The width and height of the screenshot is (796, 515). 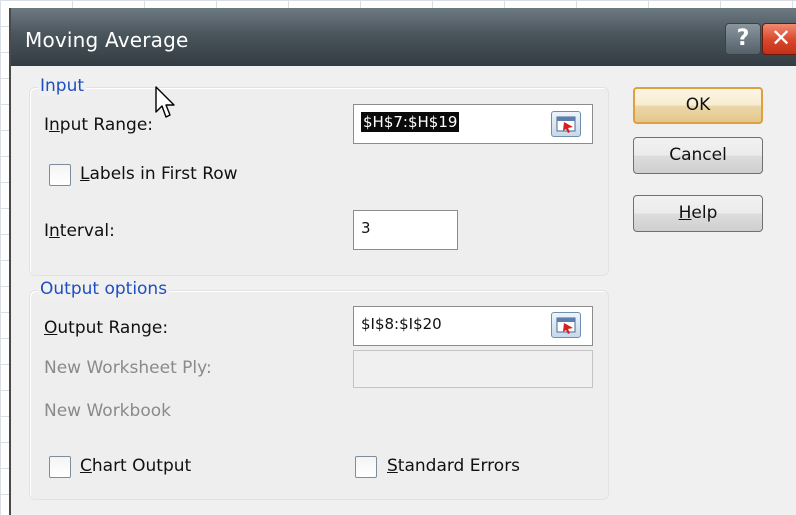 I want to click on close-button: ✕, so click(x=779, y=39).